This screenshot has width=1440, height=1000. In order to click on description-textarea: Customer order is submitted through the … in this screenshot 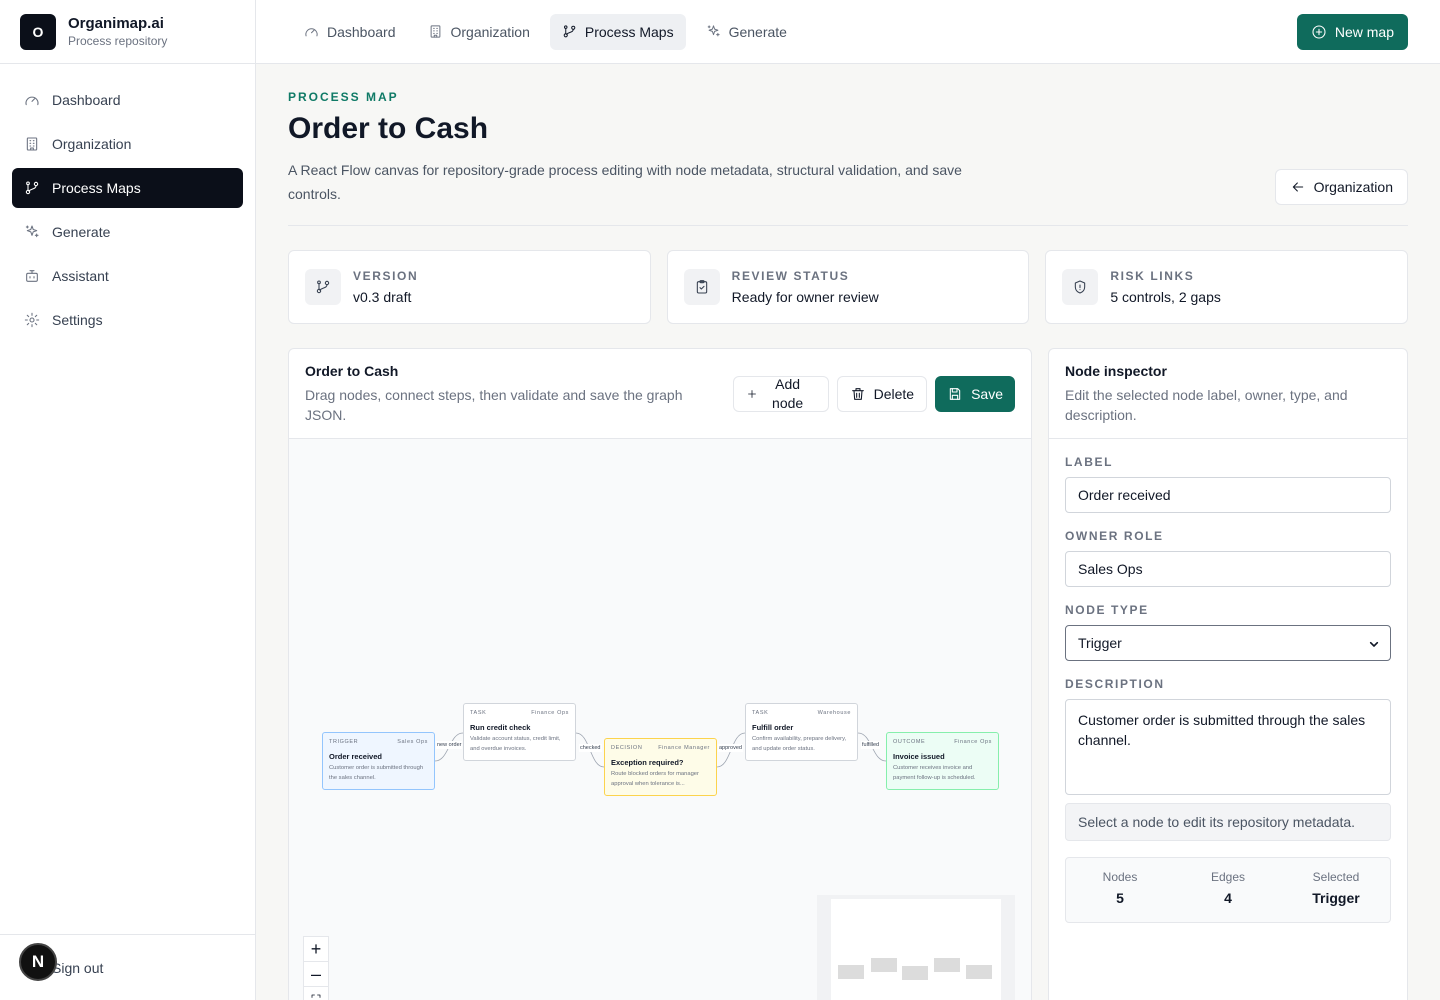, I will do `click(1228, 747)`.